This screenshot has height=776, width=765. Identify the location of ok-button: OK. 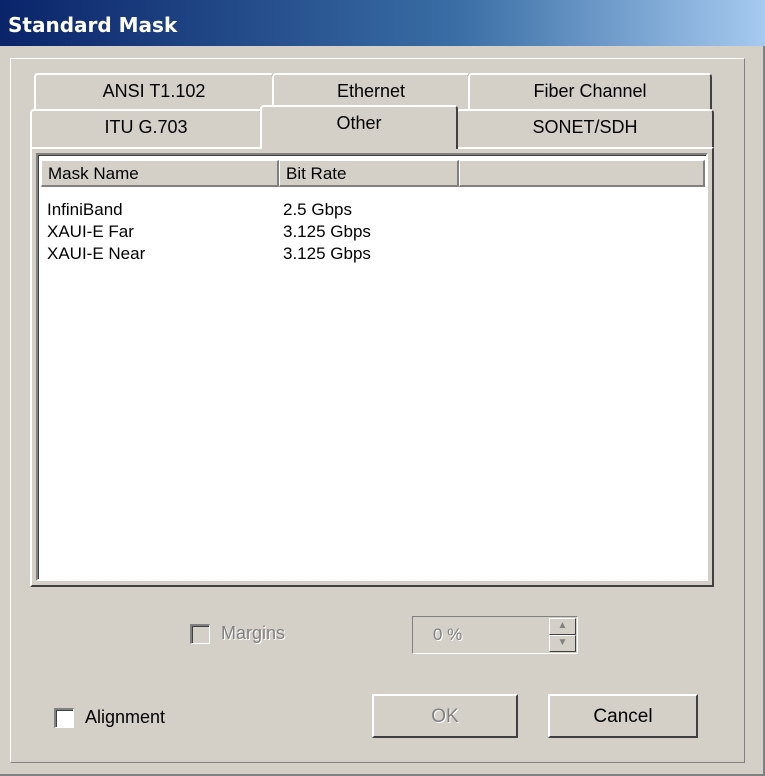
(445, 716).